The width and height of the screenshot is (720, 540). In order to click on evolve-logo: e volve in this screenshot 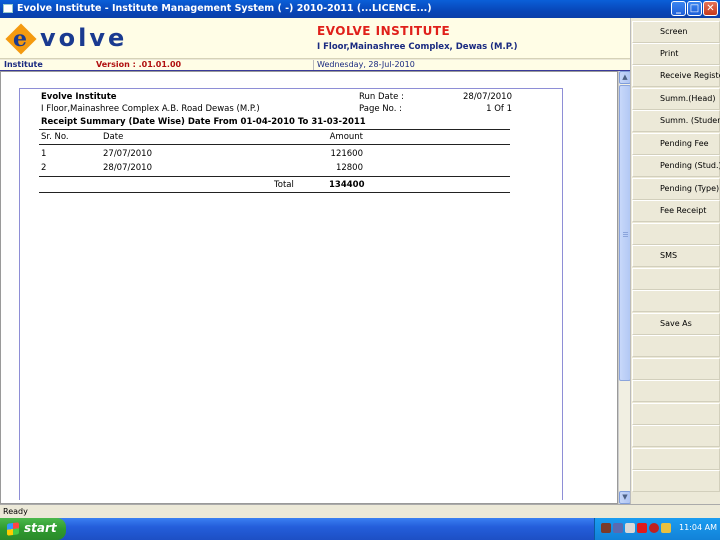, I will do `click(70, 39)`.